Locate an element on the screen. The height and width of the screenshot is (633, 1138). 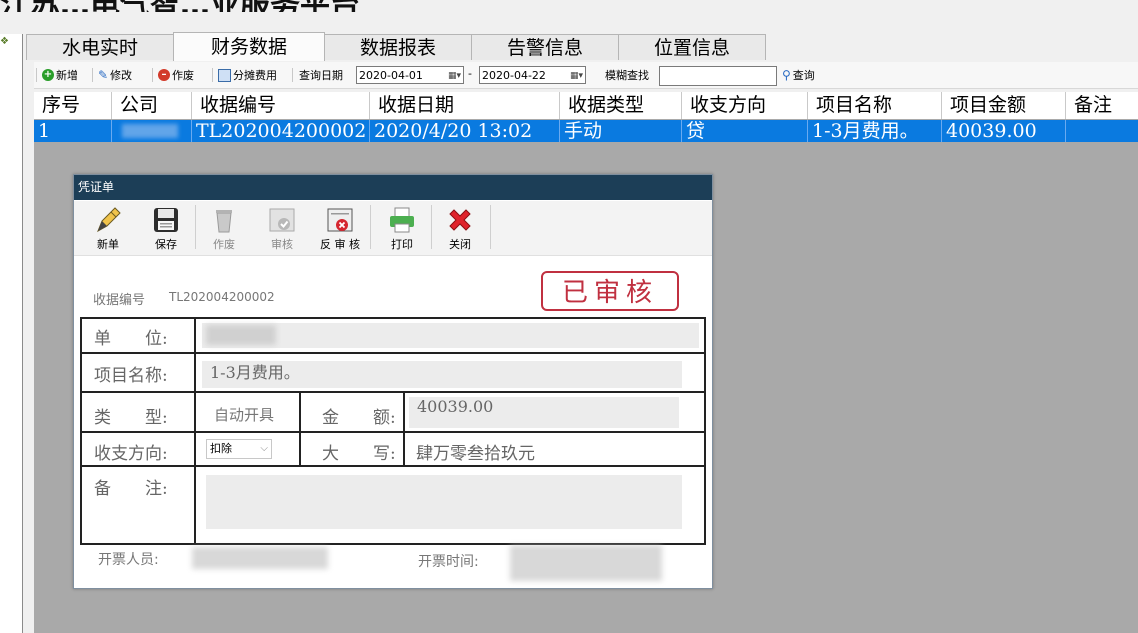
left-nav-panel: ❖ is located at coordinates (11, 333).